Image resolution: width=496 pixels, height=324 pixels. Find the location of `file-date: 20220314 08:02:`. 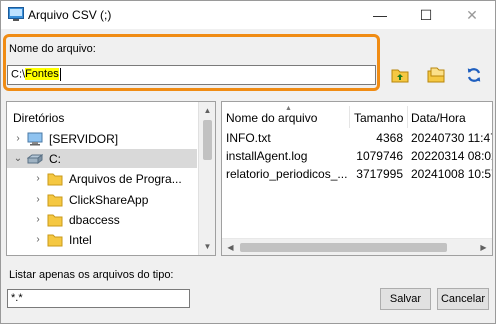

file-date: 20220314 08:02: is located at coordinates (452, 156).